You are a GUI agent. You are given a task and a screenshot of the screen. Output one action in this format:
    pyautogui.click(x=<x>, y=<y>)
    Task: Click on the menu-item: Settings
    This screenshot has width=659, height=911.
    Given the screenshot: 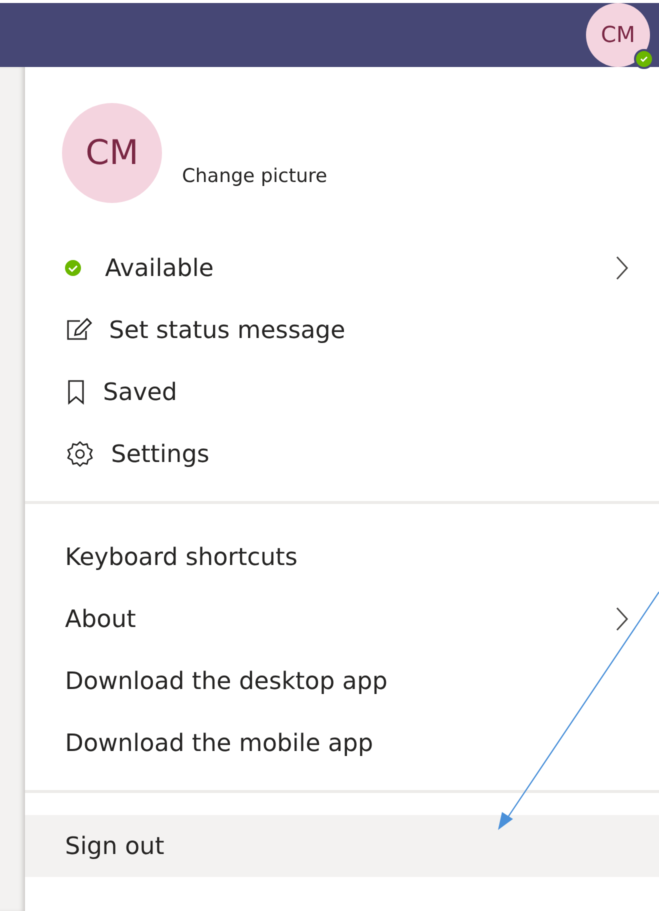 What is the action you would take?
    pyautogui.click(x=342, y=454)
    